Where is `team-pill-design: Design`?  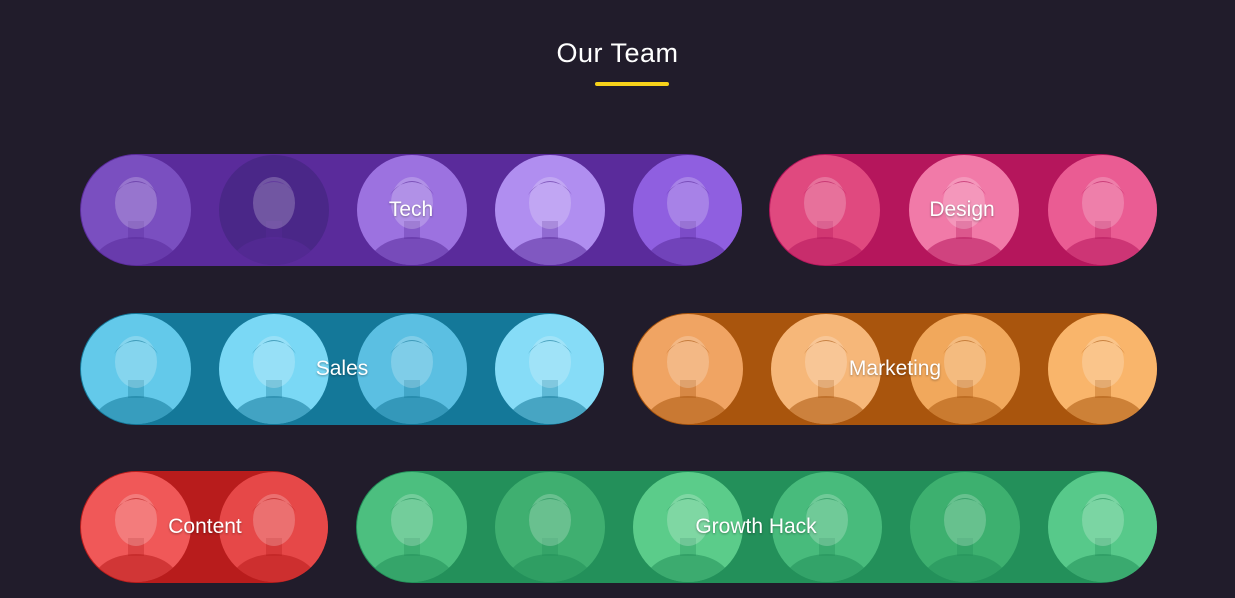 team-pill-design: Design is located at coordinates (963, 210).